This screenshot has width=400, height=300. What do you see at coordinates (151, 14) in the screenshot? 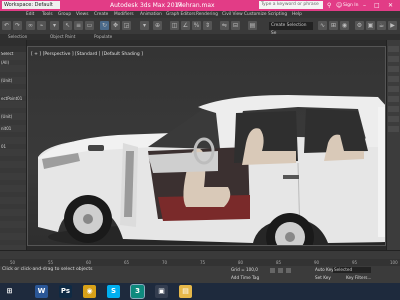
I see `menu-item-animation: Animation` at bounding box center [151, 14].